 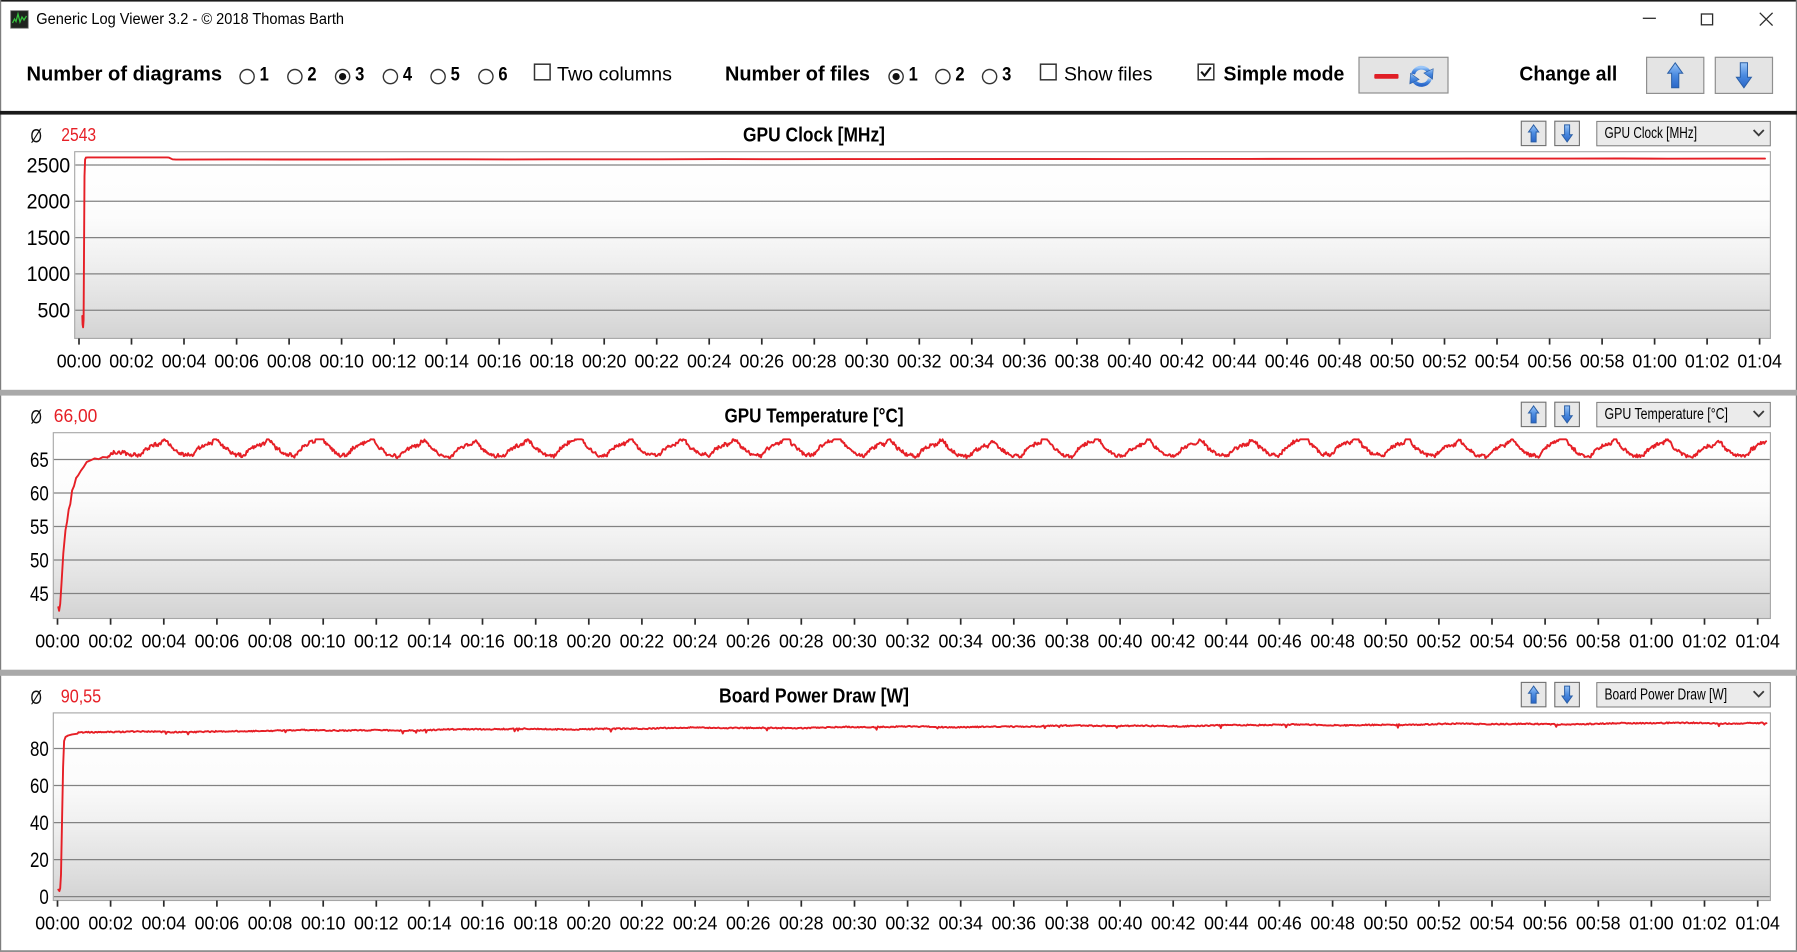 I want to click on svg-text: Number of files, so click(x=797, y=75).